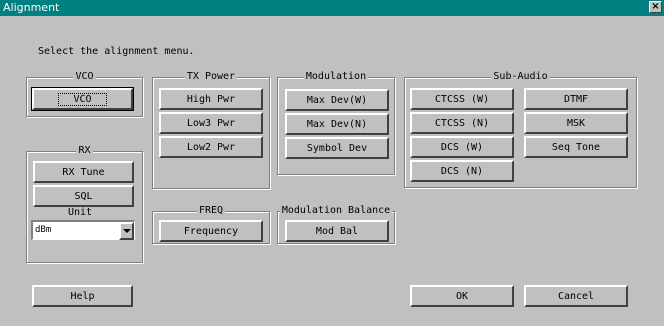 The width and height of the screenshot is (664, 326). I want to click on ctcss-w-button: CTCSS (W), so click(462, 99).